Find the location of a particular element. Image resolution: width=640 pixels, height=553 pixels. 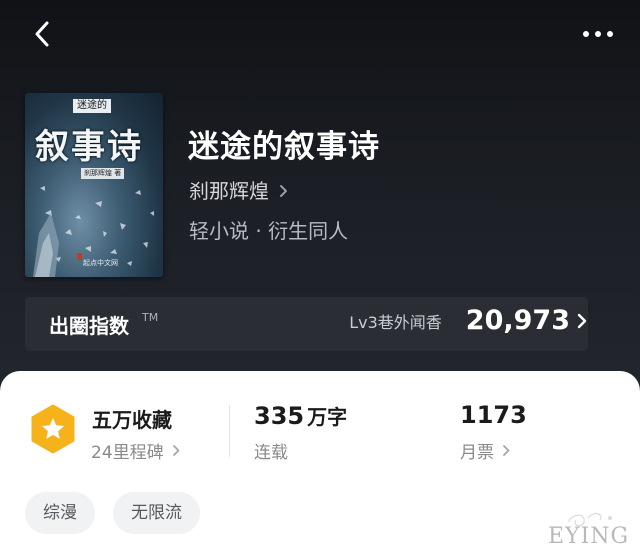

star-badge-icon is located at coordinates (53, 429).